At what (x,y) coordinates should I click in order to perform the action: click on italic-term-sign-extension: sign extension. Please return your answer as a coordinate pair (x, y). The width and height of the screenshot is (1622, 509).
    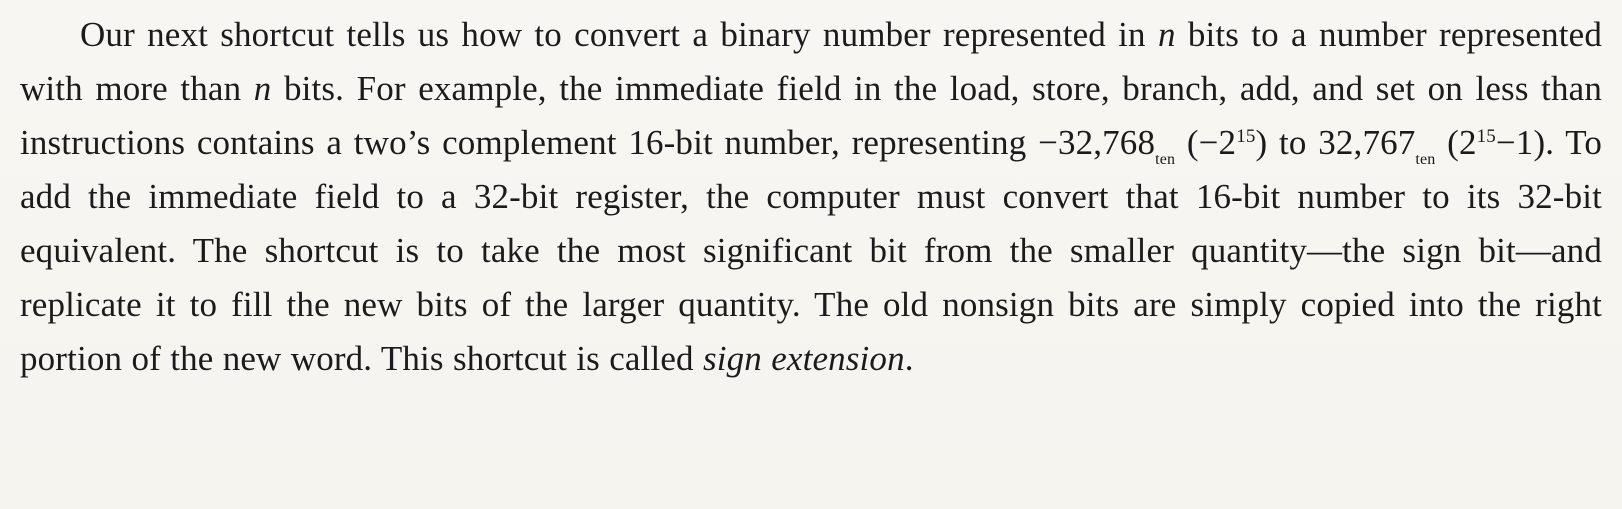
    Looking at the image, I should click on (803, 358).